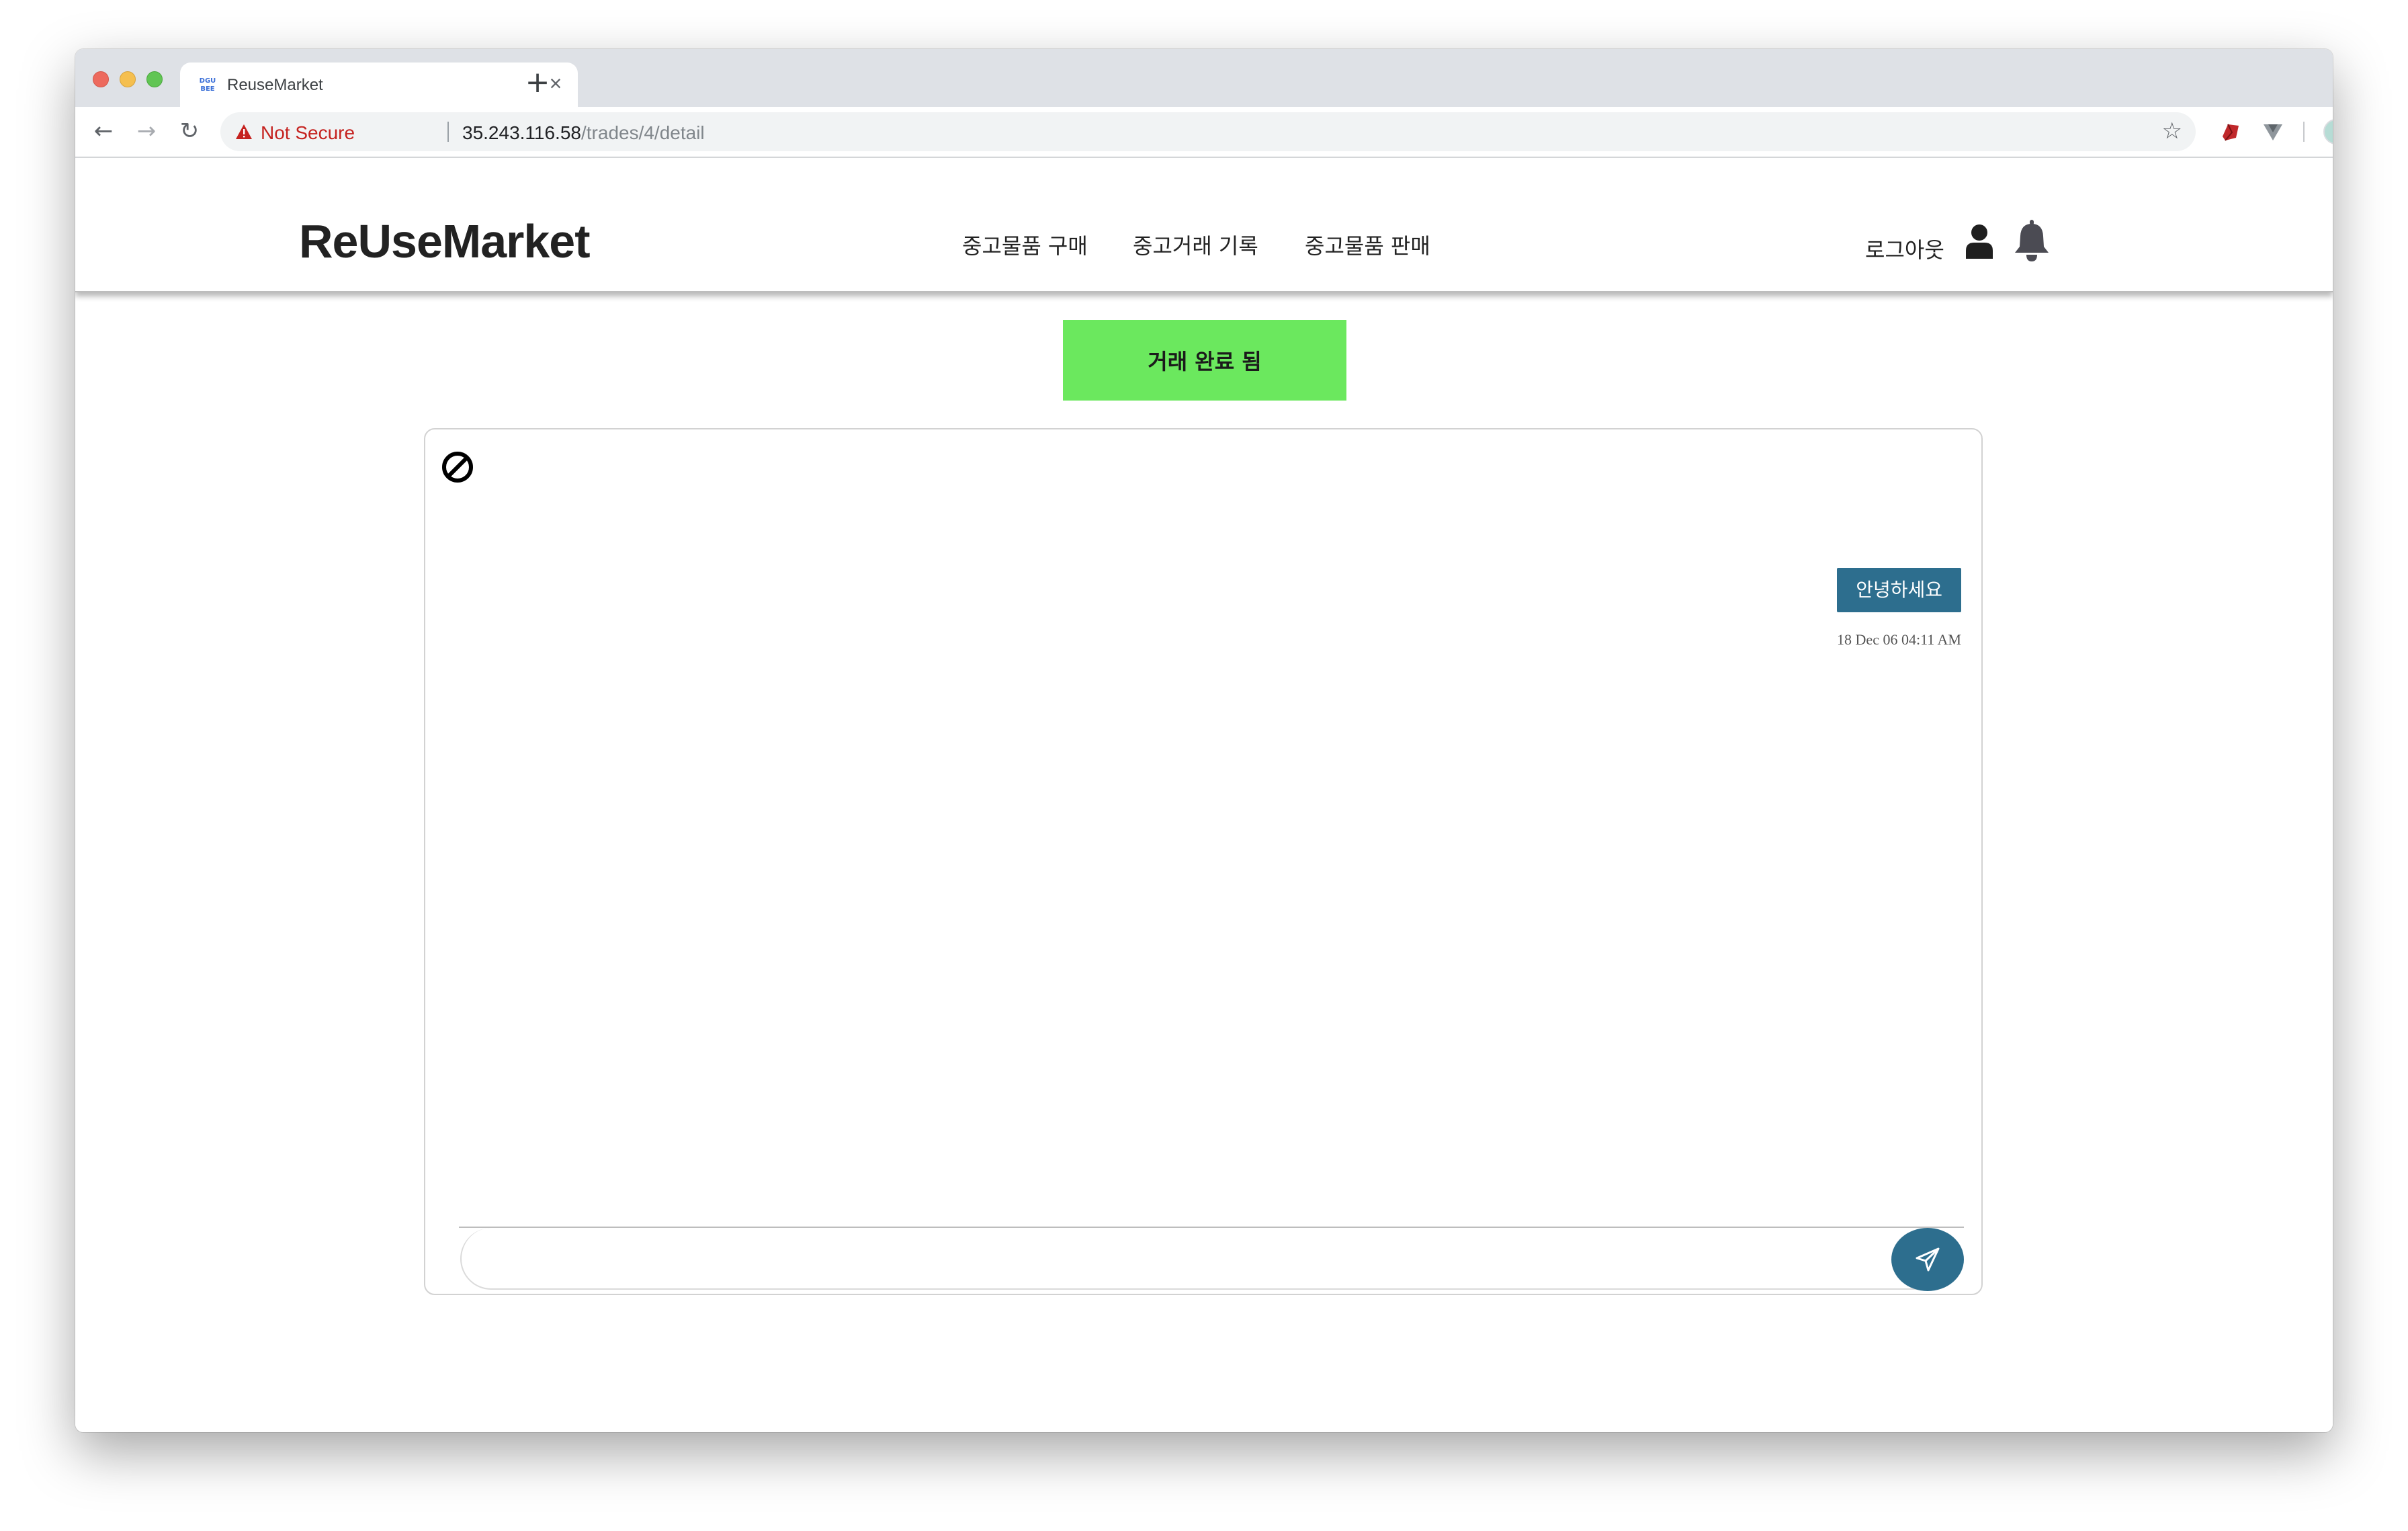 The height and width of the screenshot is (1531, 2408). What do you see at coordinates (445, 241) in the screenshot?
I see `site-logo: ReUseMarket` at bounding box center [445, 241].